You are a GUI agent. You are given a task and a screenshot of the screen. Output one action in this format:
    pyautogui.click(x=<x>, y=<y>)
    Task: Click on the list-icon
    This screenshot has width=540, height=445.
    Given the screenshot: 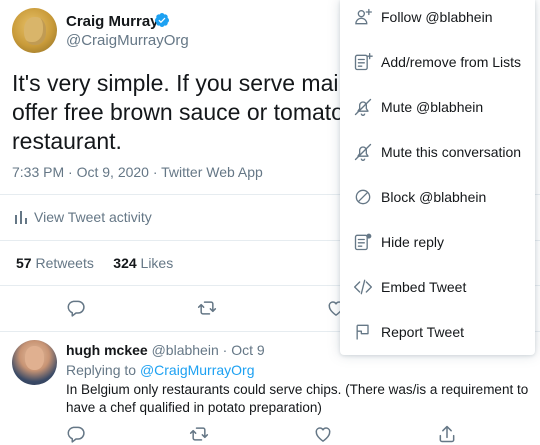 What is the action you would take?
    pyautogui.click(x=363, y=61)
    